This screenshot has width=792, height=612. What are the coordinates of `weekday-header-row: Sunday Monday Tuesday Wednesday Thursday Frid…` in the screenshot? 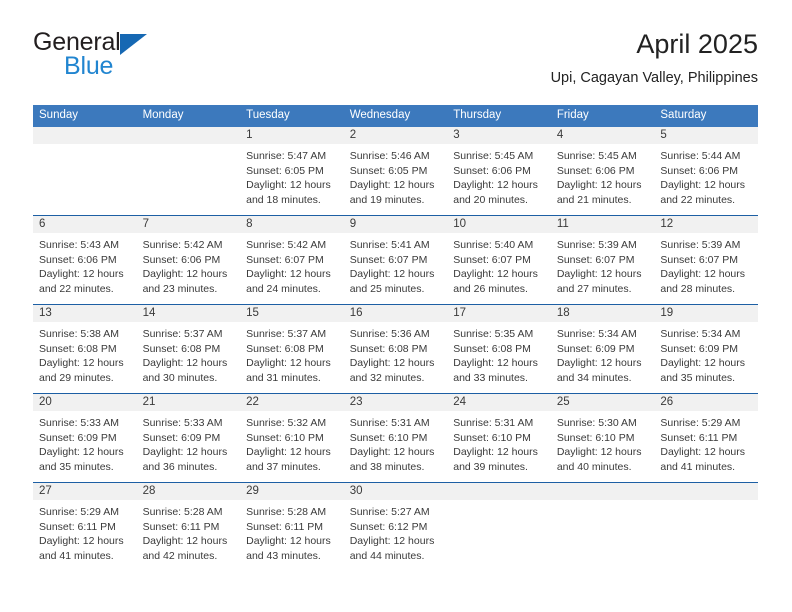 It's located at (395, 116).